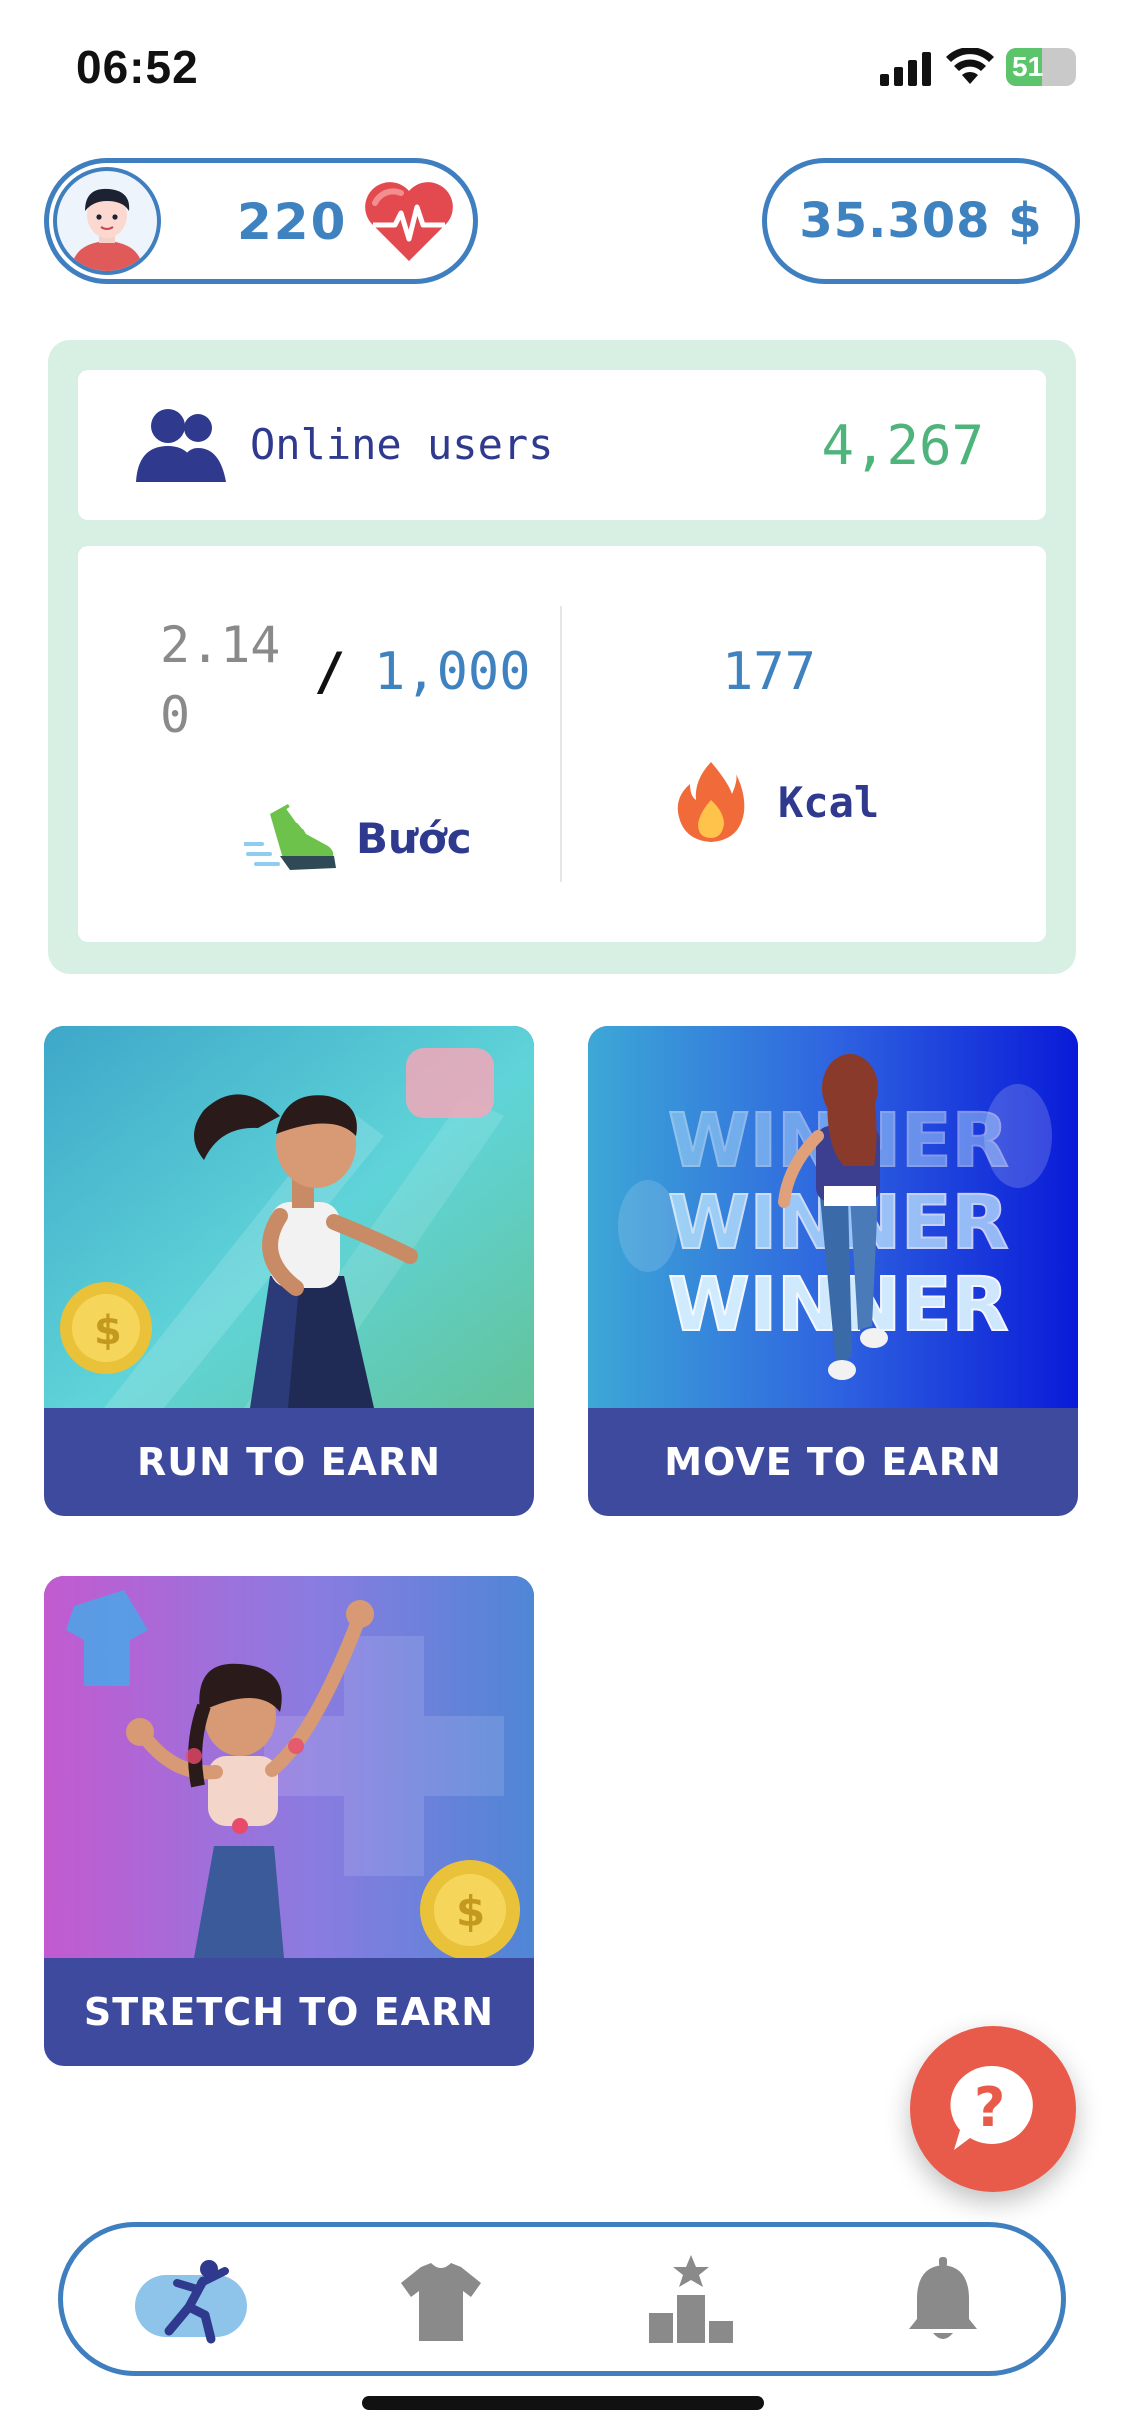 The image size is (1125, 2436). Describe the element at coordinates (402, 444) in the screenshot. I see `online-users-label: Online users` at that location.